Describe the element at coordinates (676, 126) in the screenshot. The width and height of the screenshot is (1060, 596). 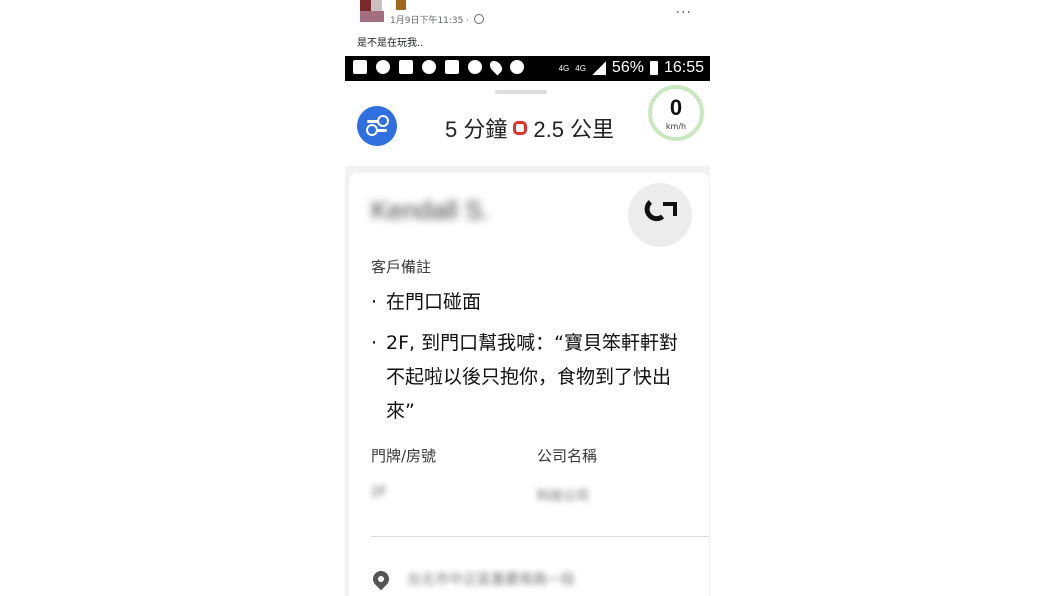
I see `speed-unit: km/h` at that location.